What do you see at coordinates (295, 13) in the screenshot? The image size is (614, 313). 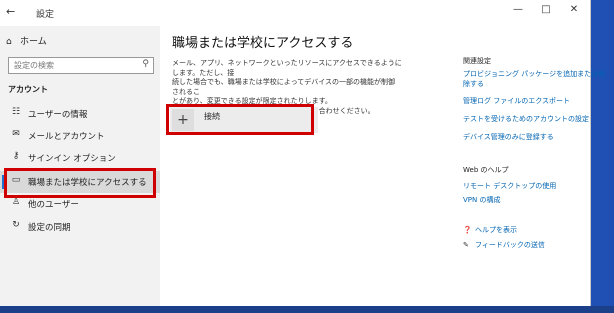 I see `title-bar: ← 設定 — □ ✕` at bounding box center [295, 13].